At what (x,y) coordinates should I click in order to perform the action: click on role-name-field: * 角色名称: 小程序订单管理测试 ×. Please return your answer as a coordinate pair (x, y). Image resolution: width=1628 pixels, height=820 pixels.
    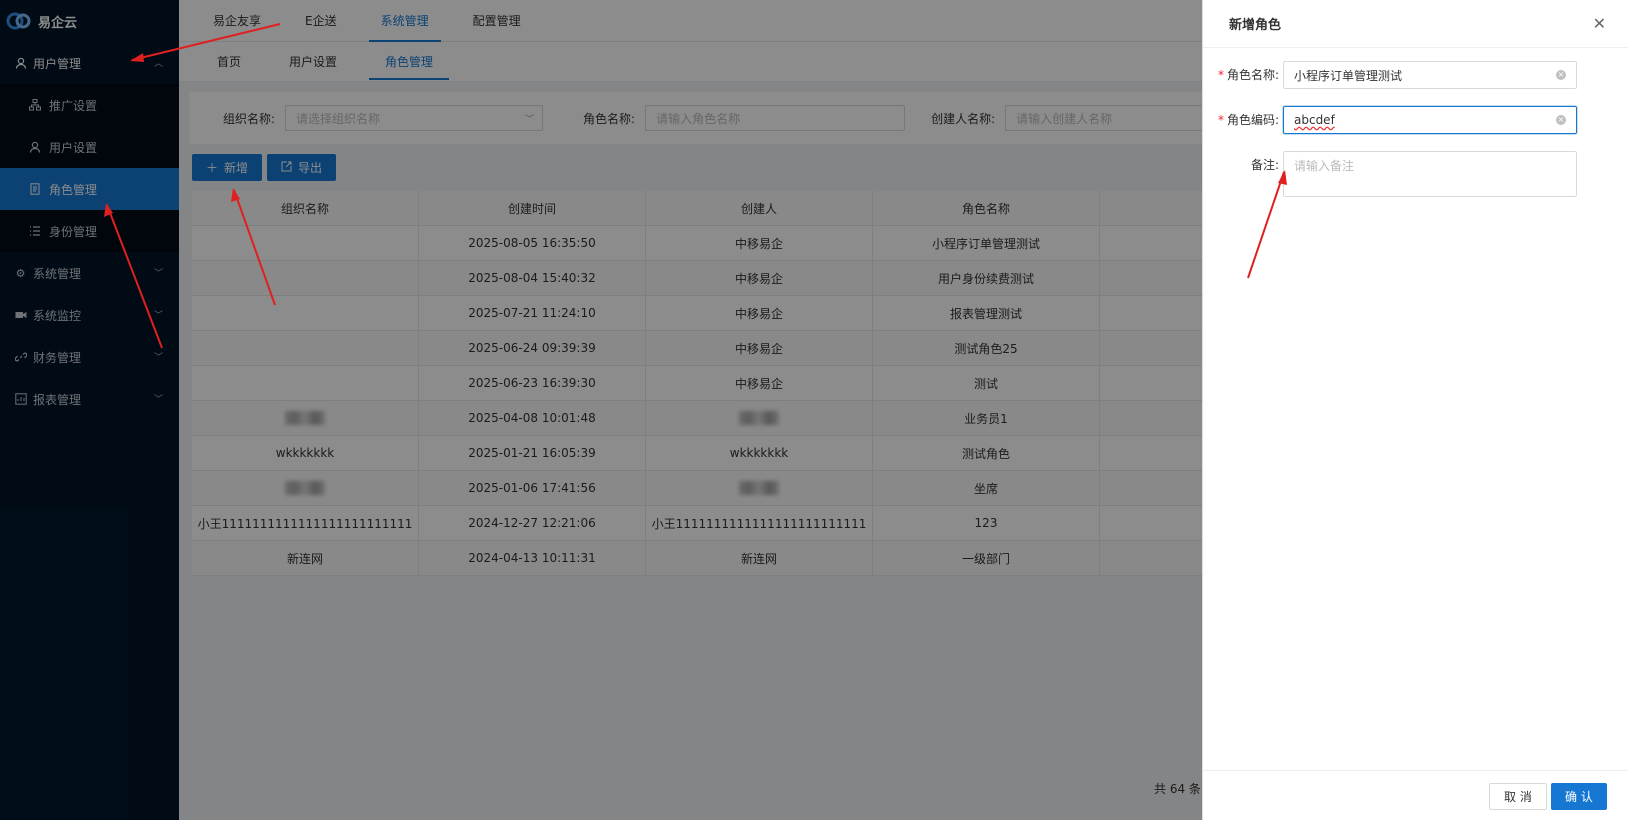
    Looking at the image, I should click on (1390, 75).